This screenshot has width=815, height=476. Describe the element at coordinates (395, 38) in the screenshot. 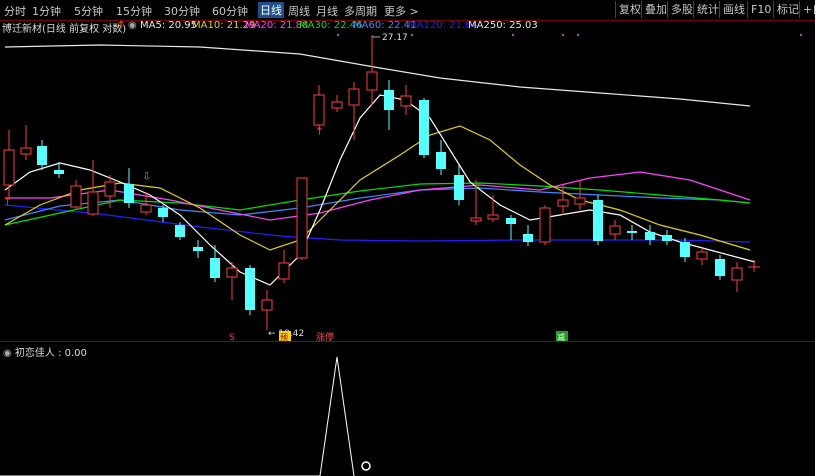

I see `high-price-label: 27.17` at that location.